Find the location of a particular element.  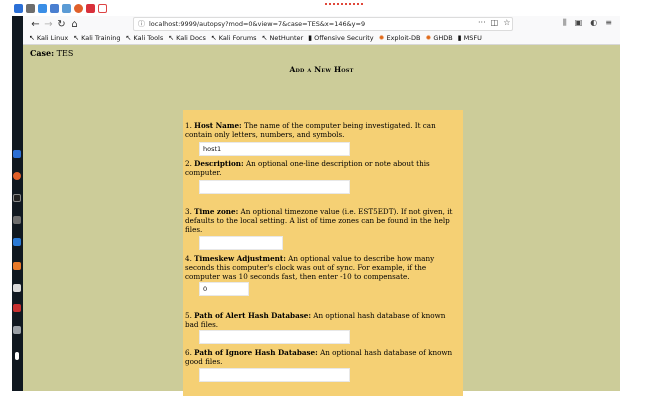

bookmark-offensive-security: ▮ Offensive Security is located at coordinates (340, 38).